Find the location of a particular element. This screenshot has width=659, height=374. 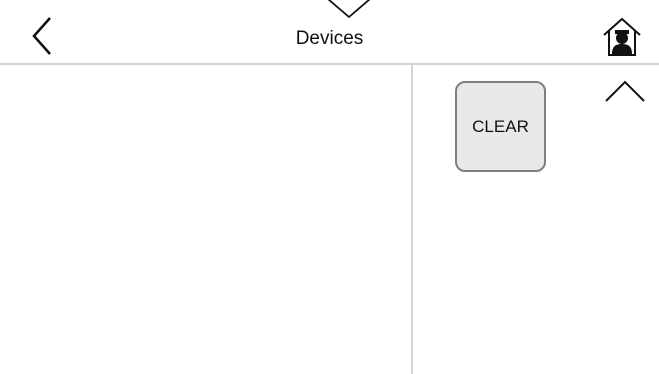

chevron-up-icon is located at coordinates (625, 91).